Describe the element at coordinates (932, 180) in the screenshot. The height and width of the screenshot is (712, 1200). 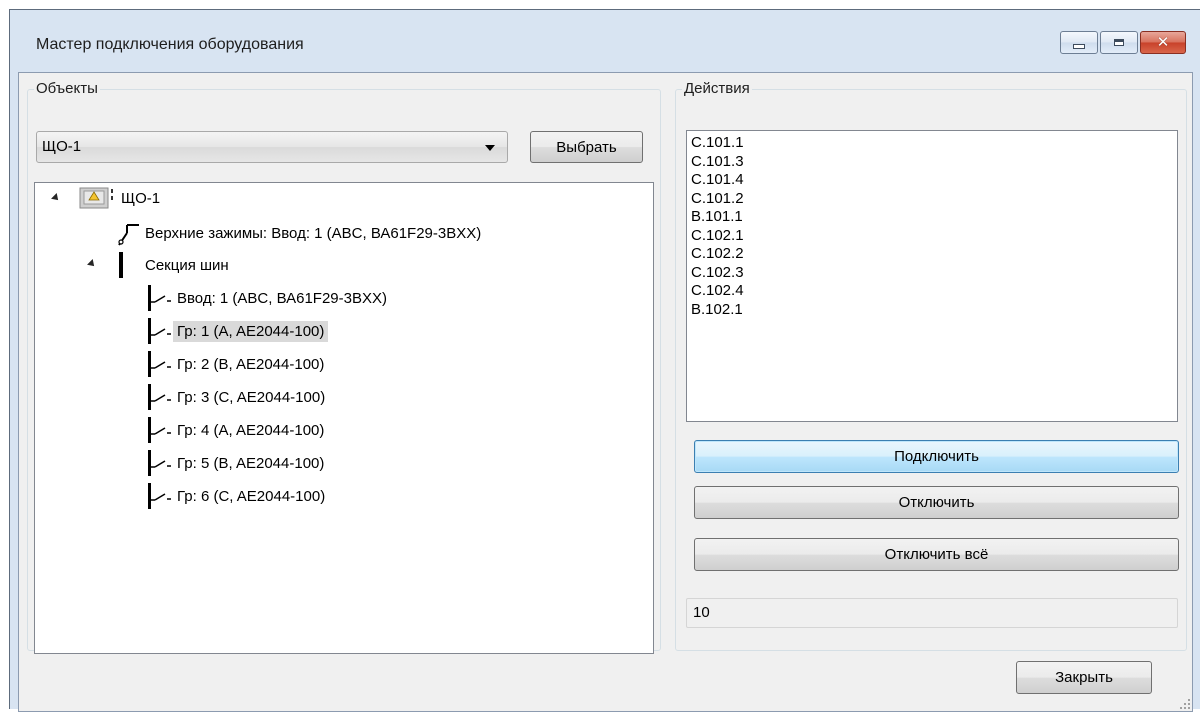
I see `list-item: C.101.4` at that location.